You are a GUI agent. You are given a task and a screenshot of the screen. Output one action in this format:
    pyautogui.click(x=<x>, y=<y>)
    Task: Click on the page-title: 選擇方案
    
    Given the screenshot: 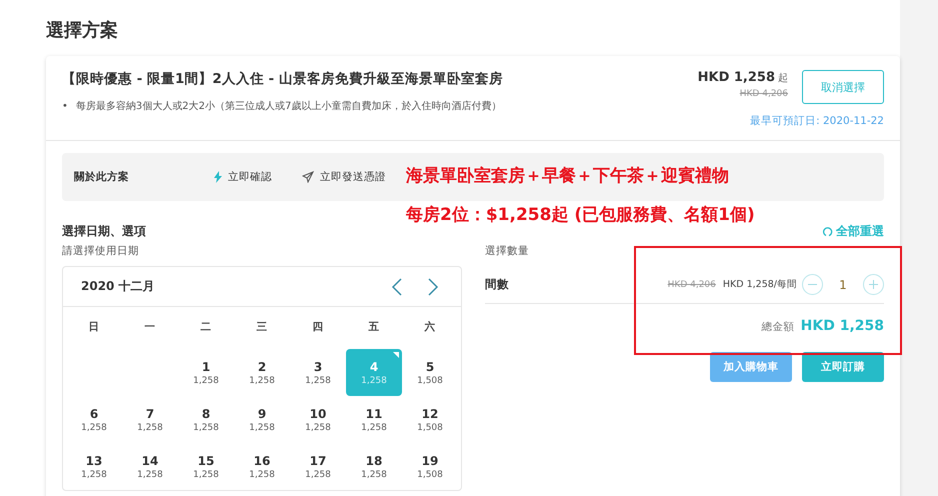 What is the action you would take?
    pyautogui.click(x=82, y=30)
    